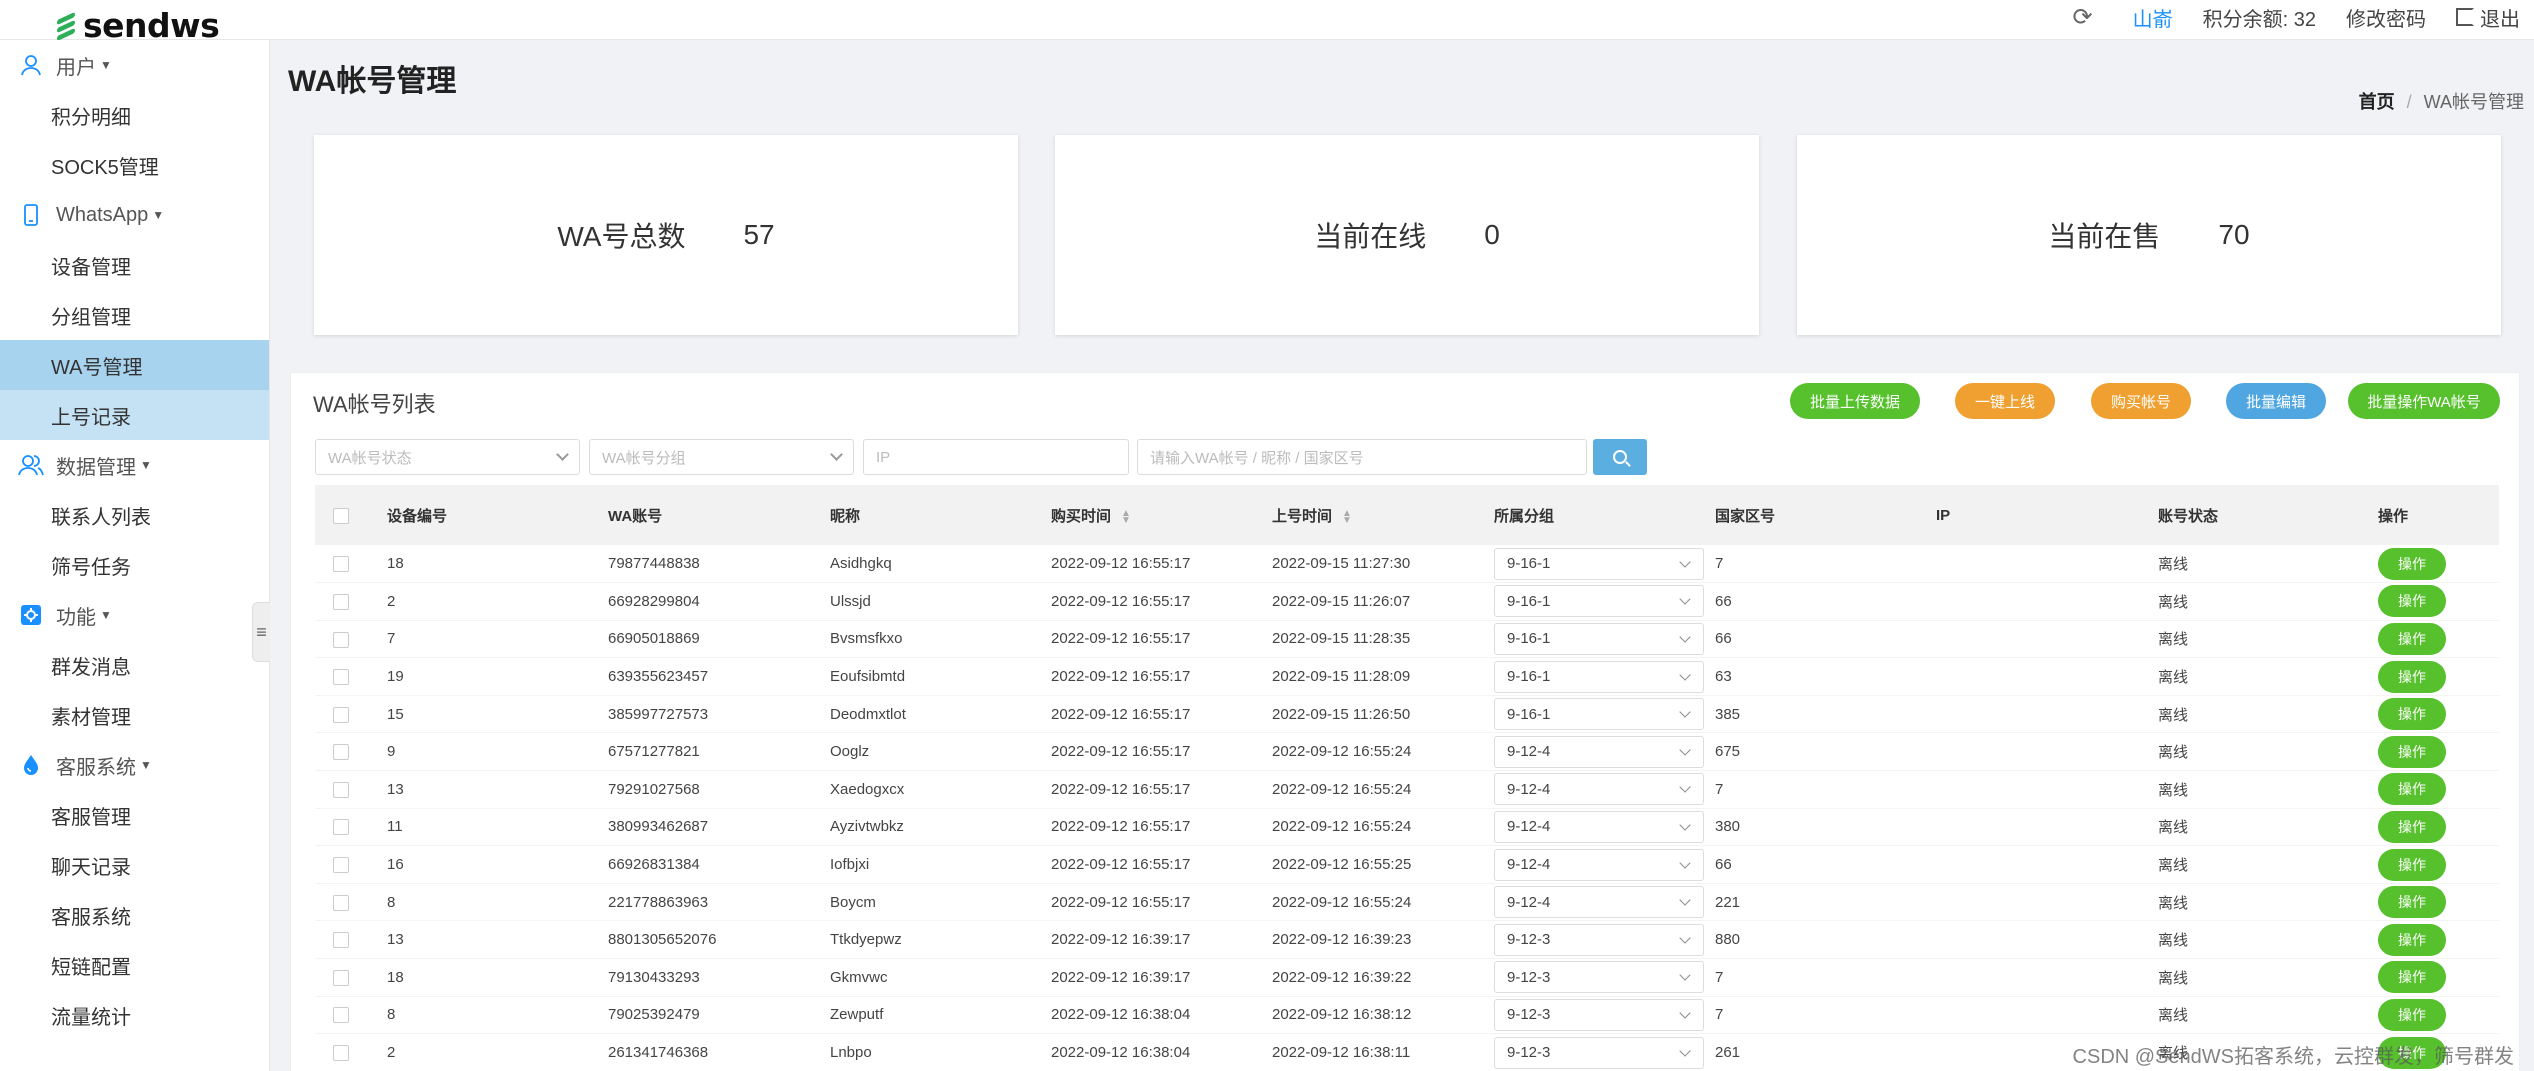 This screenshot has height=1071, width=2534. I want to click on sidebar-collapse-handle: ≡, so click(261, 632).